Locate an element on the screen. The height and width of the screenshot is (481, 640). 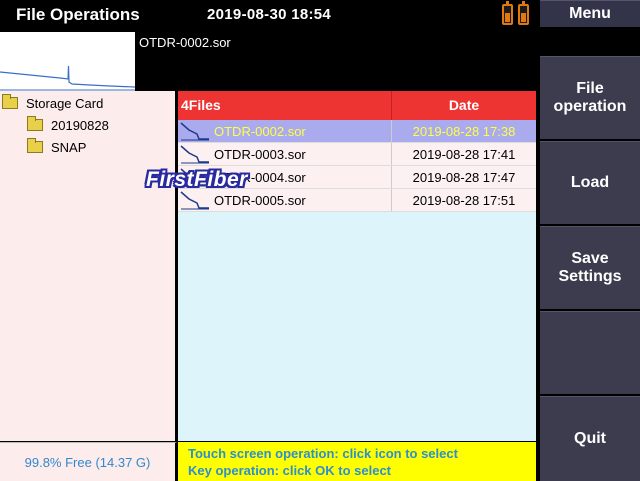
save-settings-button: Save Settings is located at coordinates (590, 267).